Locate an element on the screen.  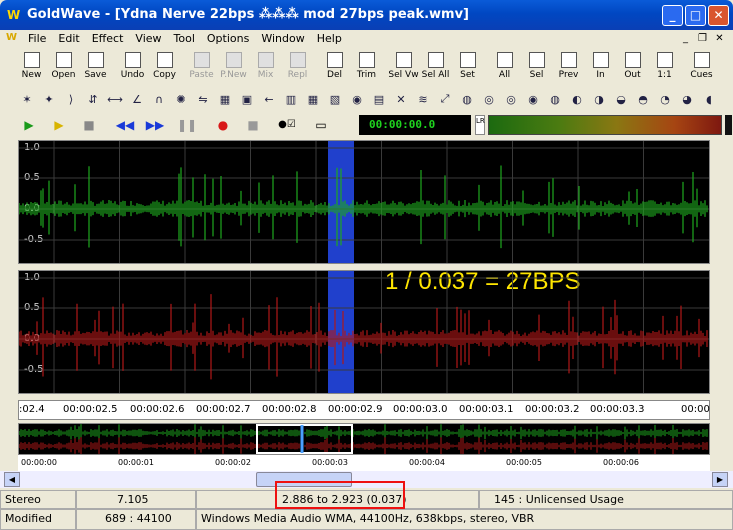
toolbar-label: Mix is located at coordinates (265, 75).